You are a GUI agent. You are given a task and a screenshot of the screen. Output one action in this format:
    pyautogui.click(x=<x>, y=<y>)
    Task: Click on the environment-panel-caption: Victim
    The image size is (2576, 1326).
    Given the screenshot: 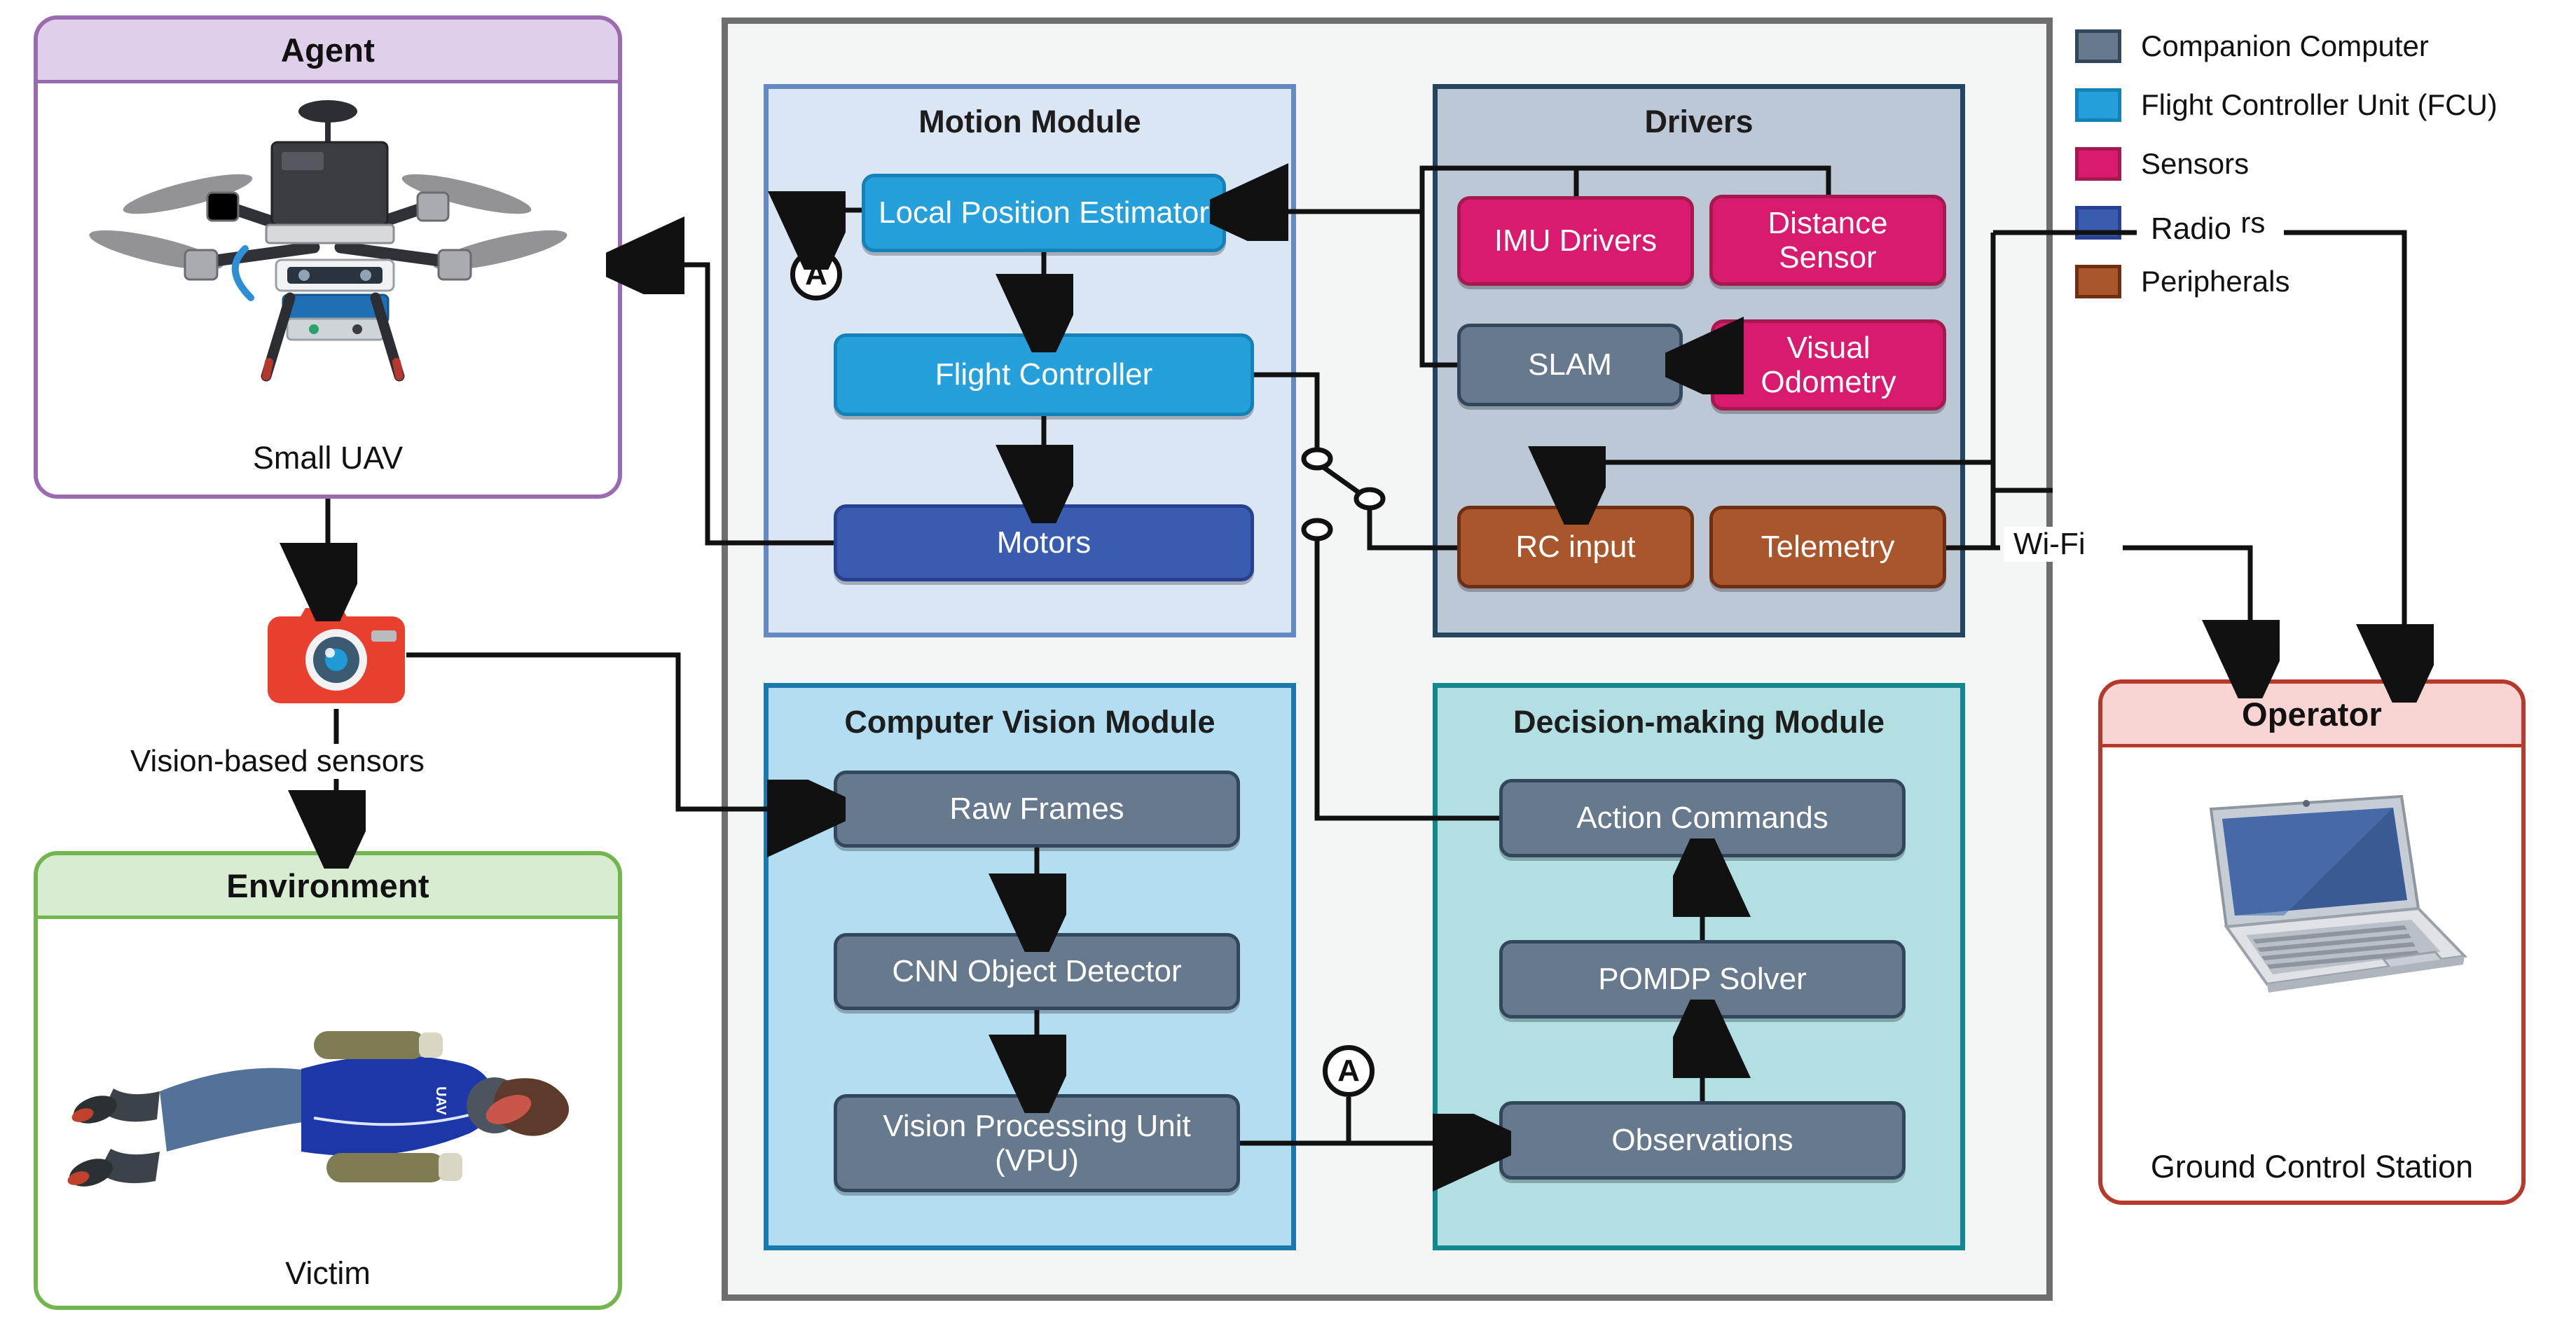 What is the action you would take?
    pyautogui.click(x=328, y=1273)
    